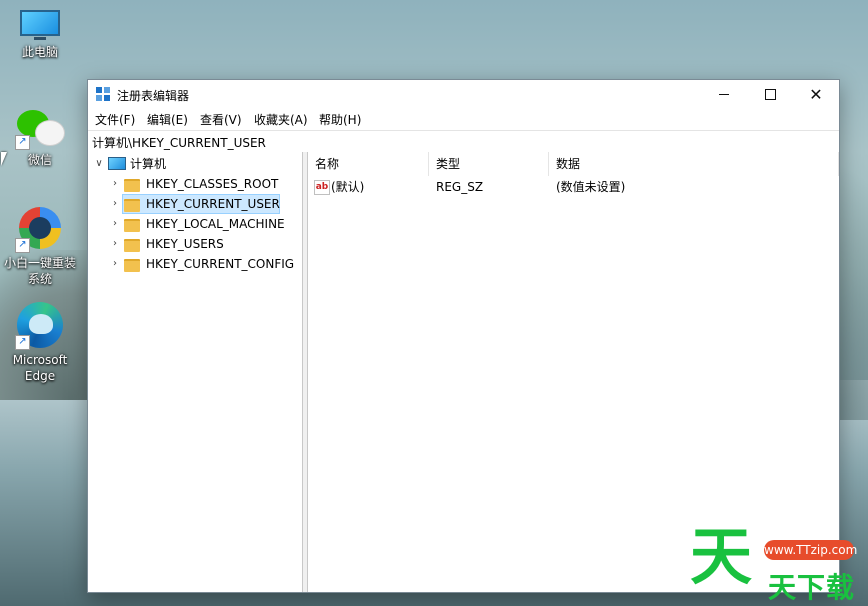  I want to click on desktop-icon-label: 微信, so click(39, 160).